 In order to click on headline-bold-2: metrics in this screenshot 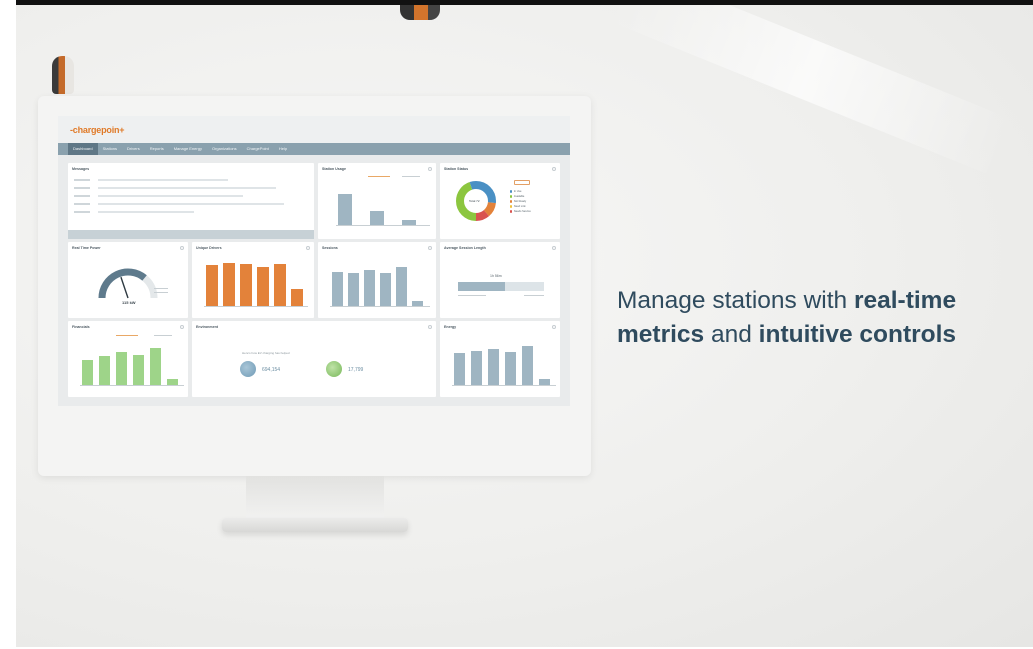, I will do `click(661, 334)`.